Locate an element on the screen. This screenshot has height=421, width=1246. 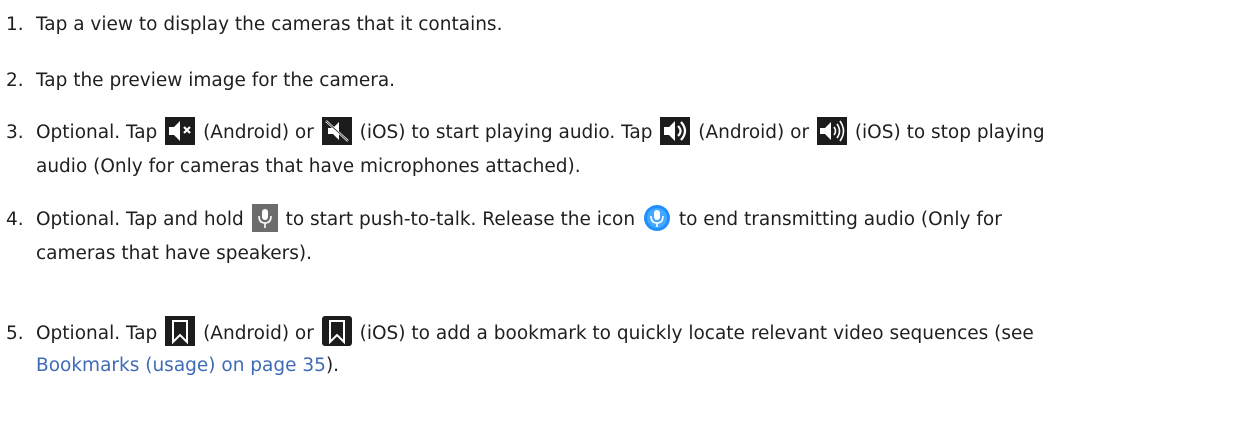
ios-speaker-icon is located at coordinates (831, 131).